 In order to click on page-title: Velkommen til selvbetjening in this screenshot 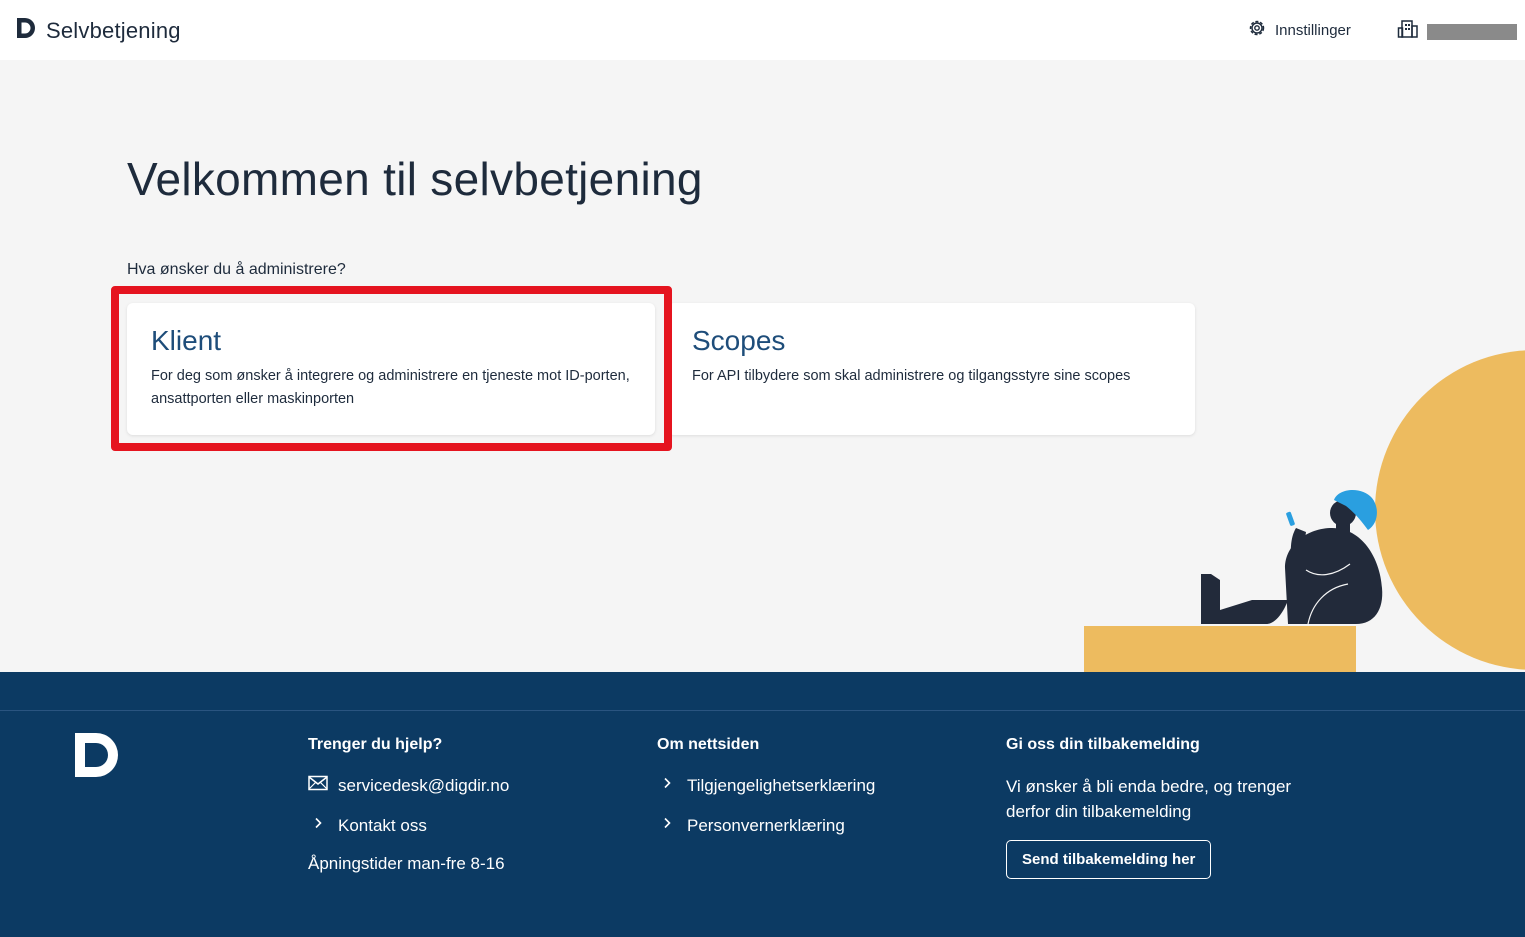, I will do `click(415, 179)`.